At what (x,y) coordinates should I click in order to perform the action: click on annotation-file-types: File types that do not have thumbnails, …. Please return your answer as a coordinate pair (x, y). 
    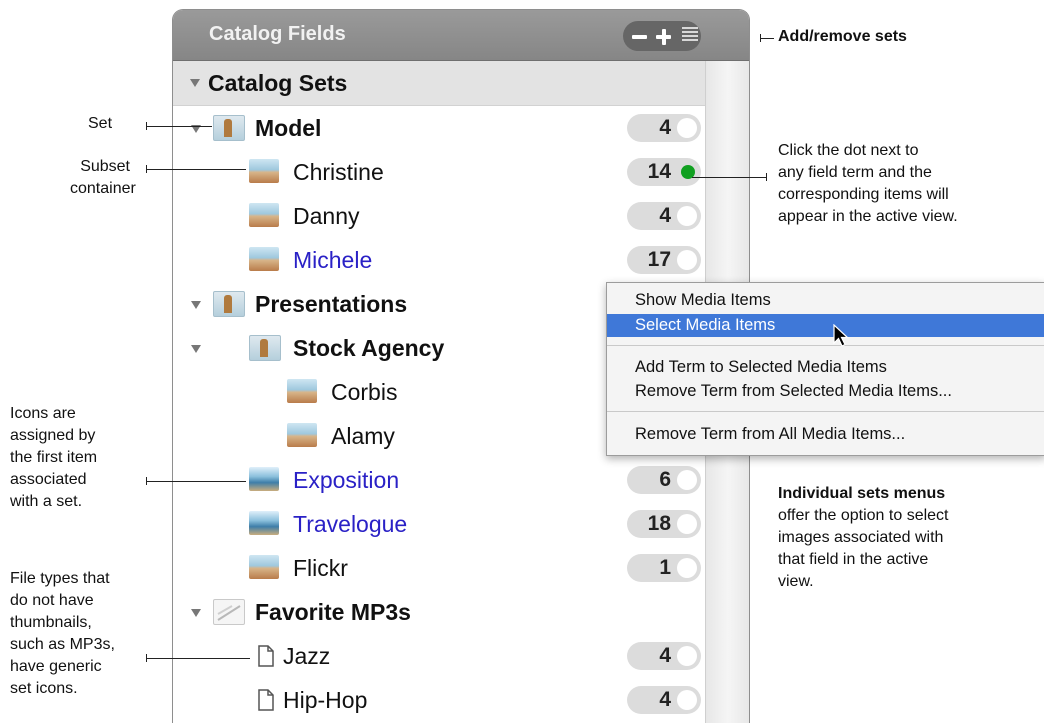
    Looking at the image, I should click on (62, 633).